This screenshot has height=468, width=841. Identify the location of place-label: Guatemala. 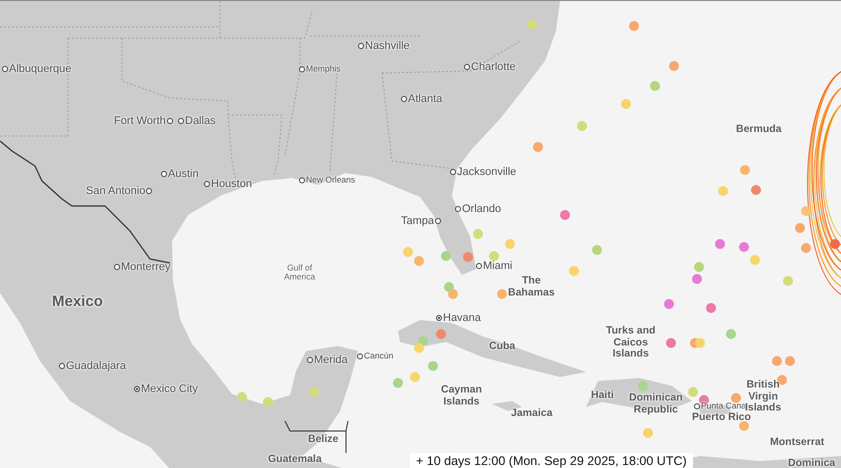
(295, 460).